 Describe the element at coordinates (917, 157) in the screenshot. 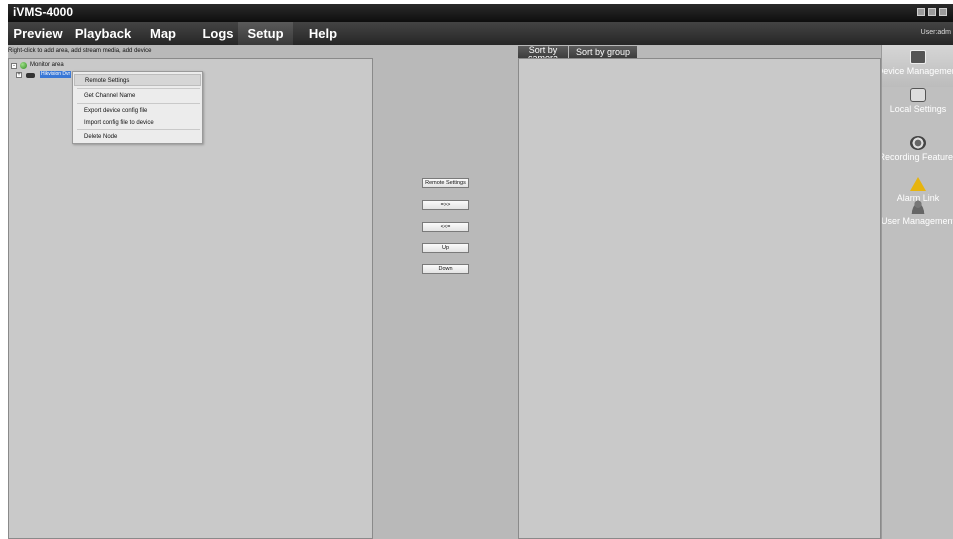

I see `sidebar-label: Recording Features` at that location.